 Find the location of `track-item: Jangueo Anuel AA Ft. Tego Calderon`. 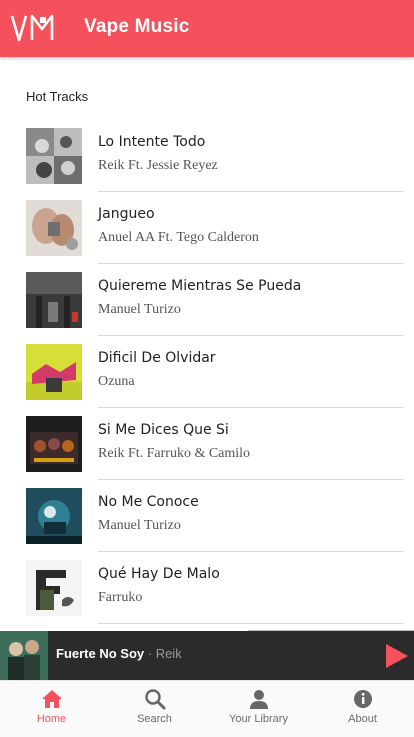

track-item: Jangueo Anuel AA Ft. Tego Calderon is located at coordinates (207, 228).